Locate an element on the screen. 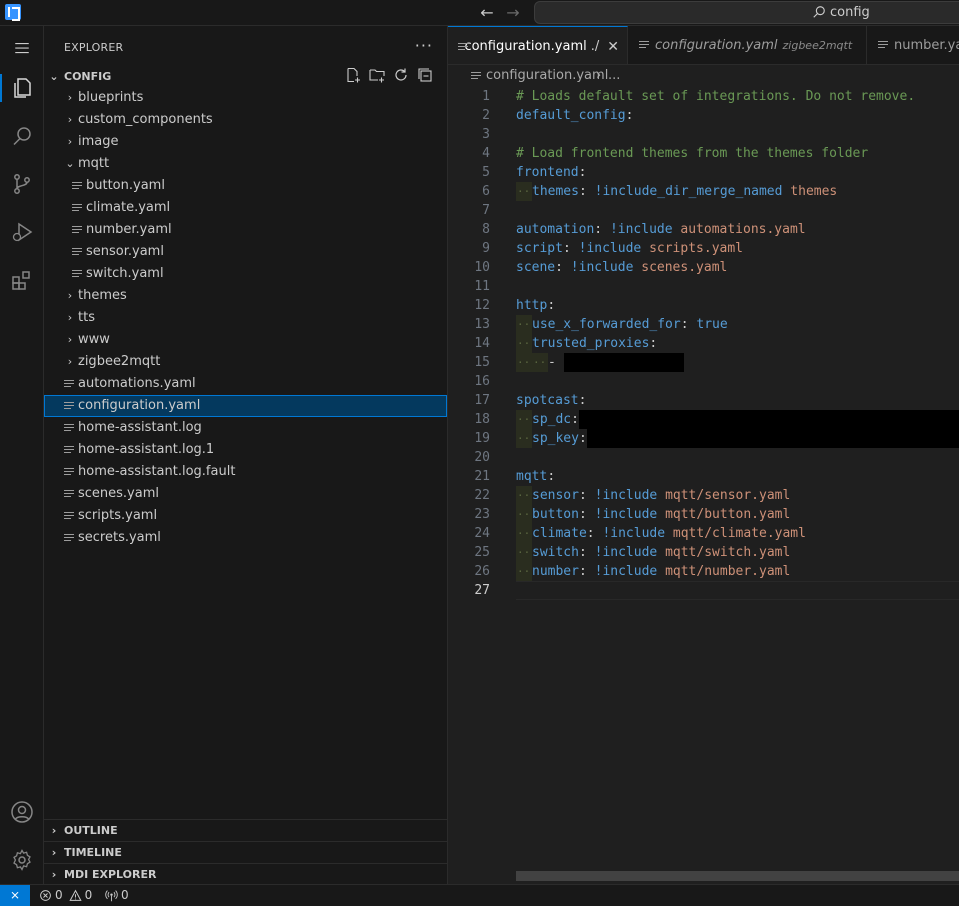 This screenshot has width=959, height=906. new-folder-icon is located at coordinates (377, 75).